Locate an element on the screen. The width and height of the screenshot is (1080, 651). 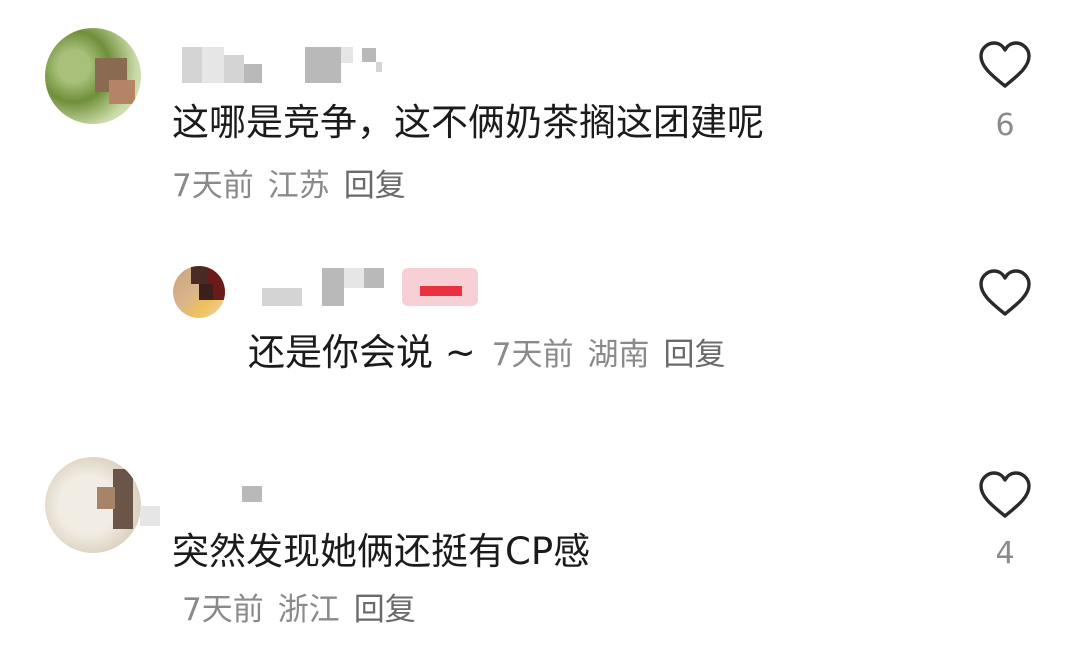
reply-text: 还是你会说 ~ is located at coordinates (362, 352).